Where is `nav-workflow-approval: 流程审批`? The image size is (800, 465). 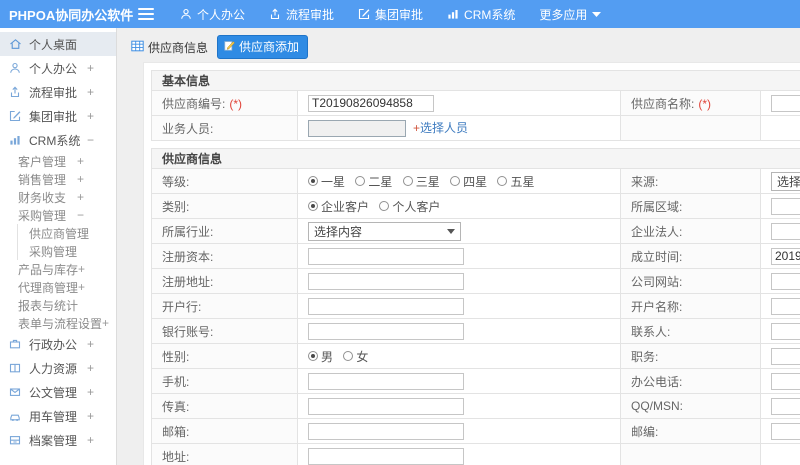
nav-workflow-approval: 流程审批 is located at coordinates (301, 14).